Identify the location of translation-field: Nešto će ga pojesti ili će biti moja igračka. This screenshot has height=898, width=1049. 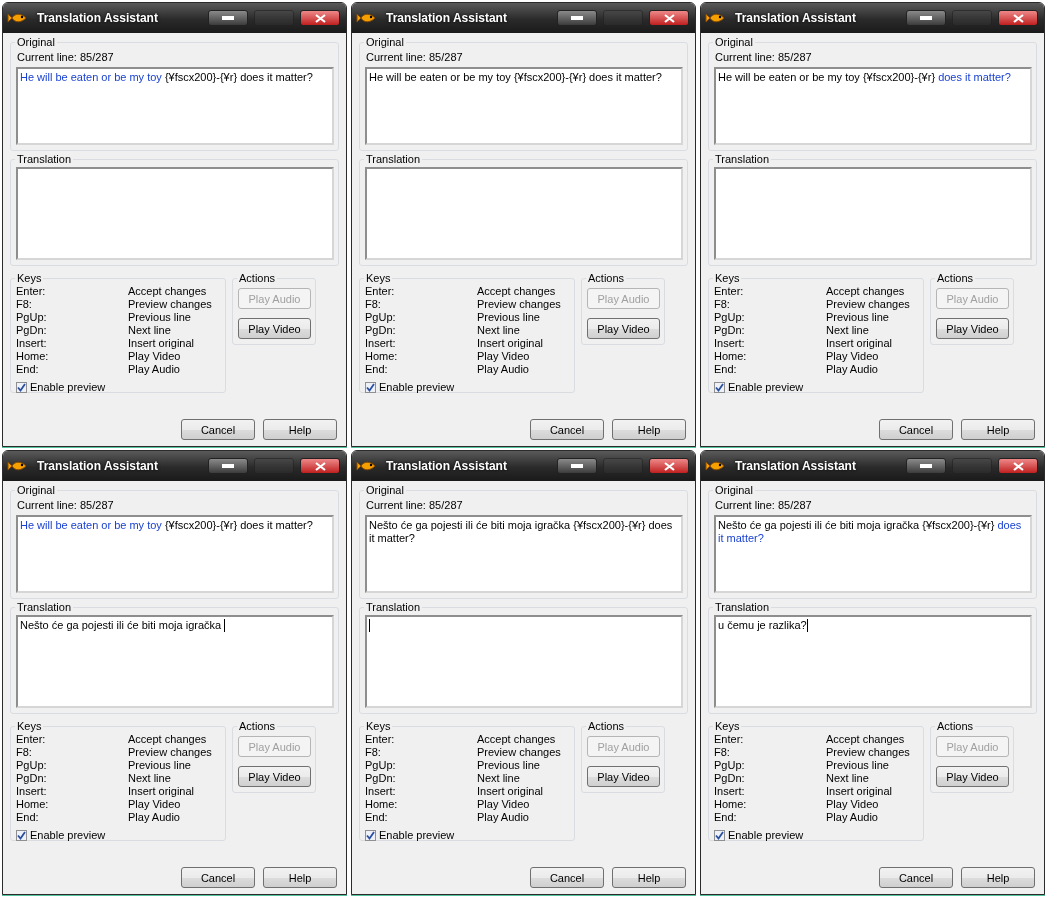
(175, 661).